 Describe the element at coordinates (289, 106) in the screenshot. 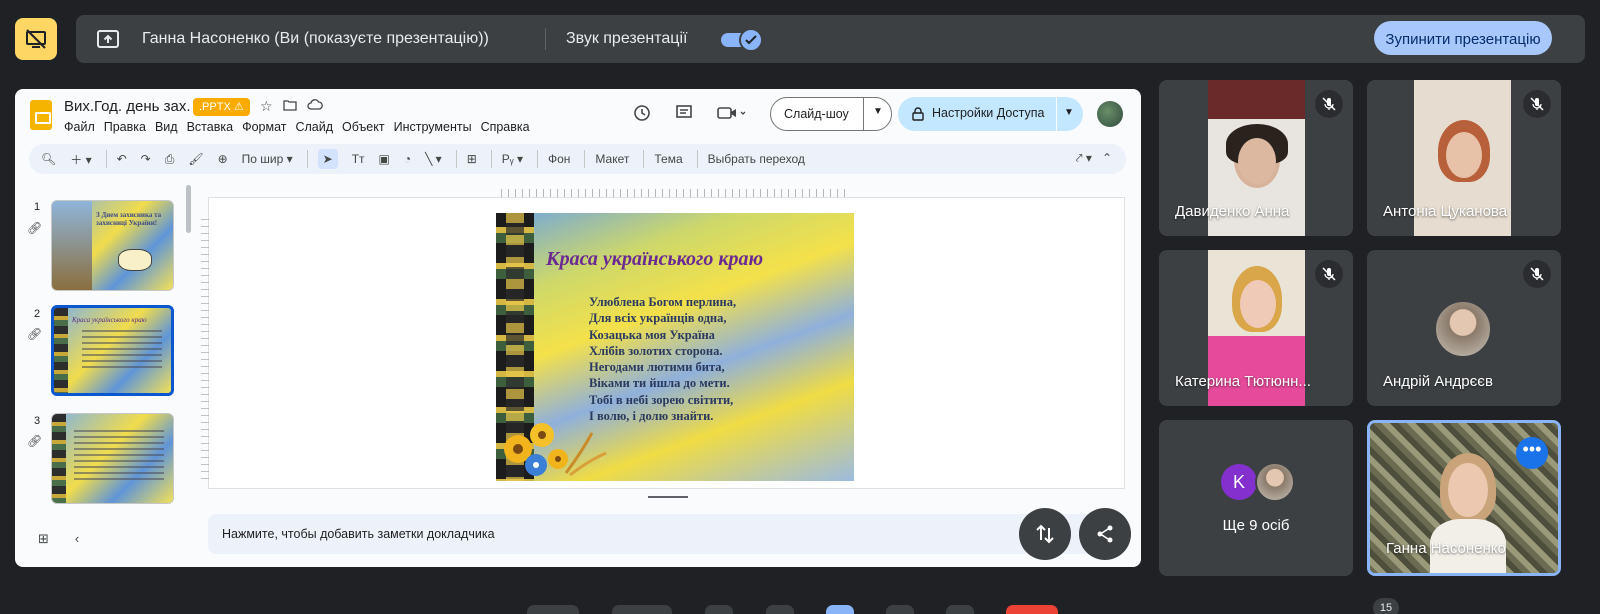

I see `folder-move-icon` at that location.